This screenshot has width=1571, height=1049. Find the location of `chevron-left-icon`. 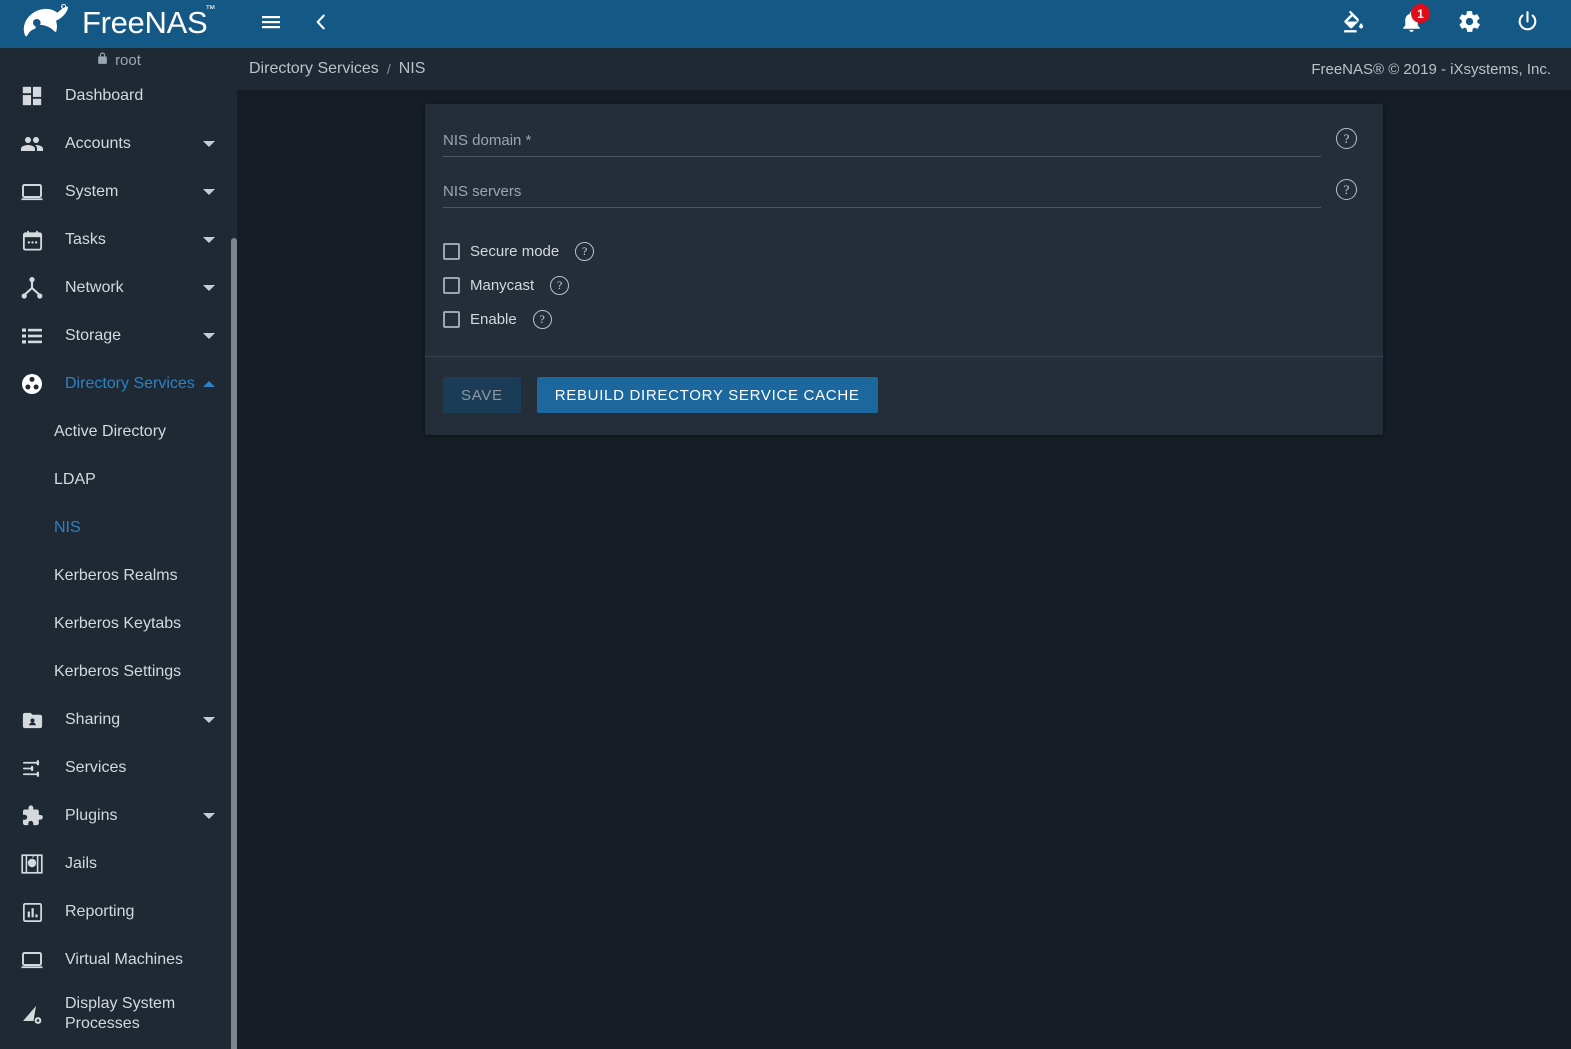

chevron-left-icon is located at coordinates (321, 24).